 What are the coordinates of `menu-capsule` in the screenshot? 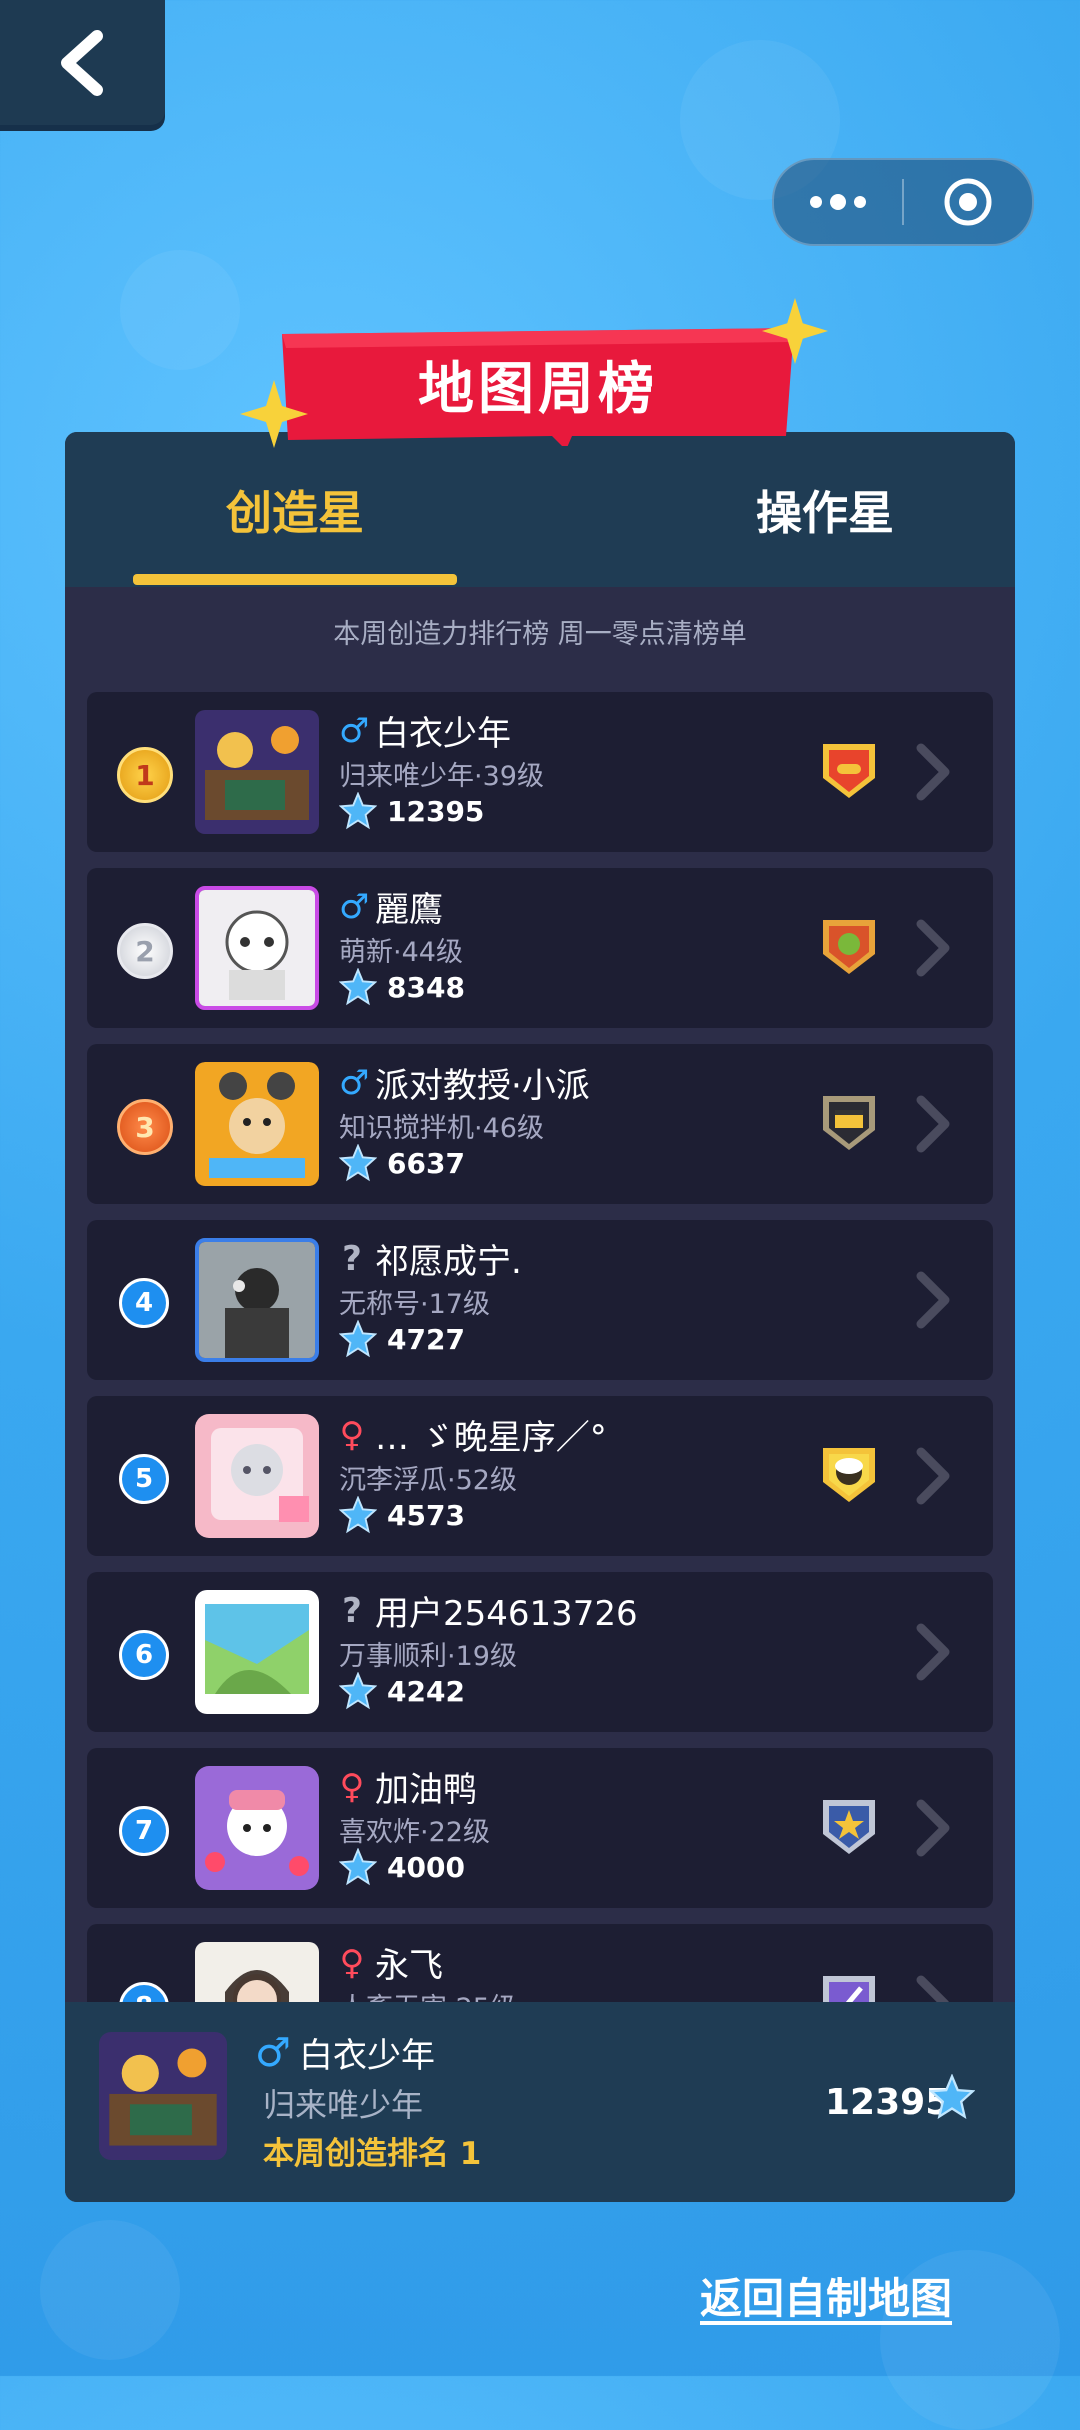 It's located at (903, 202).